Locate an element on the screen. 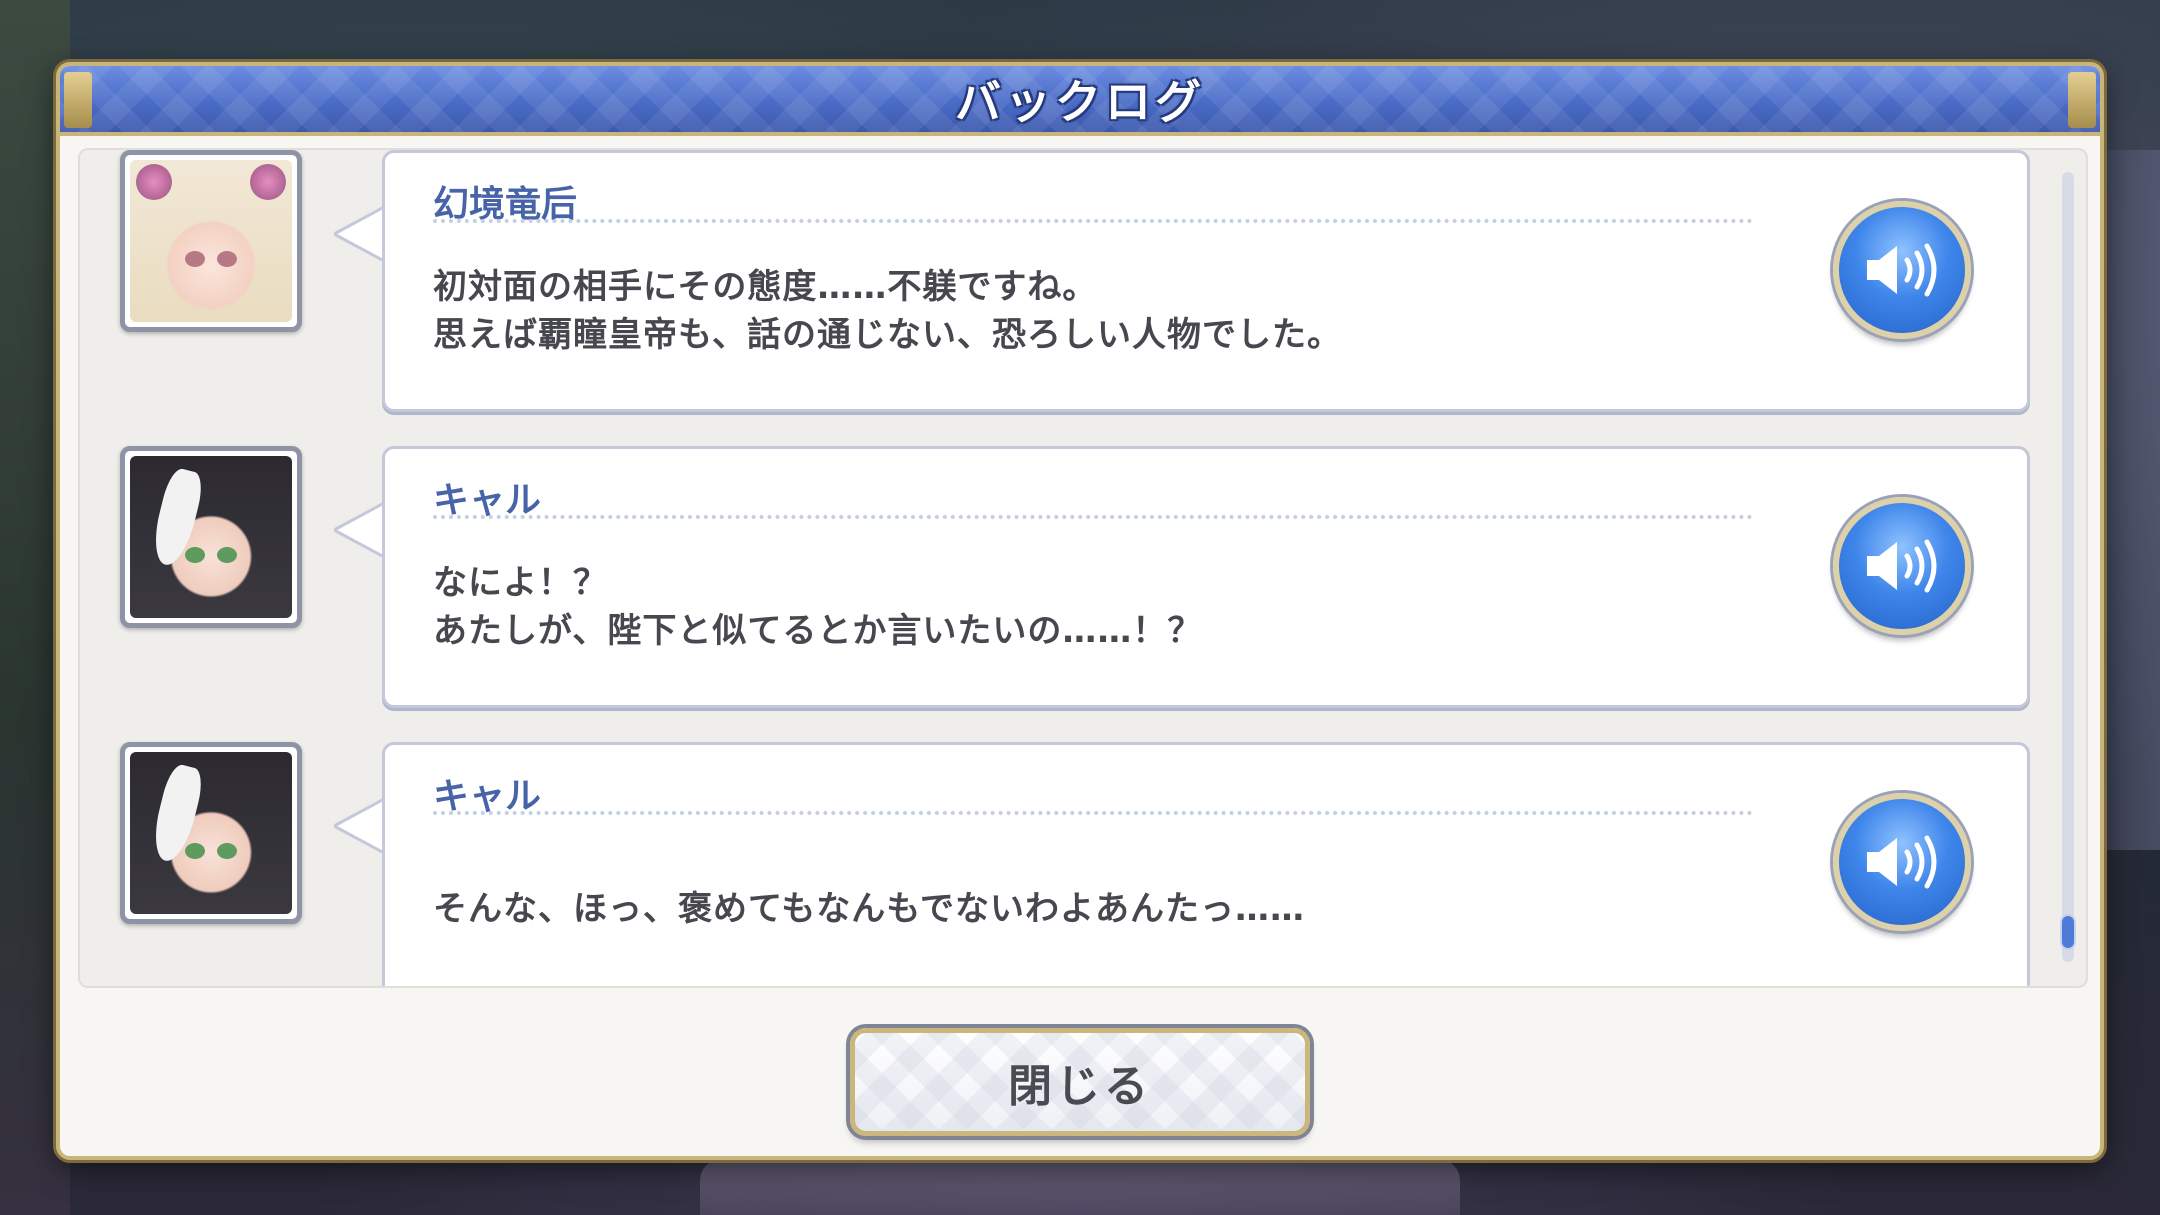  dialogue-line: なによ！？ is located at coordinates (520, 583).